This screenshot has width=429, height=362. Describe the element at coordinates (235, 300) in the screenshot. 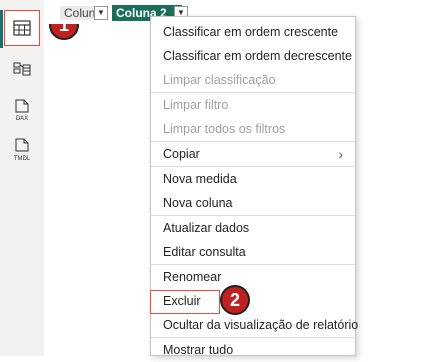

I see `annotation-badge-2: 2` at that location.